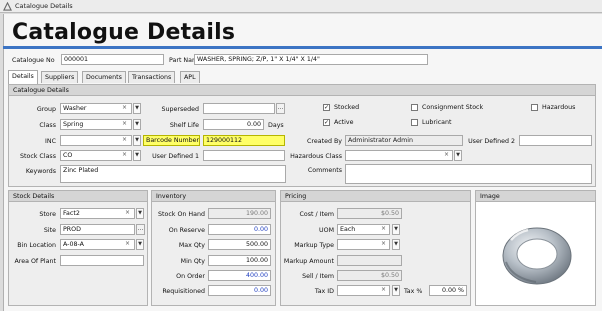  I want to click on markup-type-label: Markup Type, so click(314, 245).